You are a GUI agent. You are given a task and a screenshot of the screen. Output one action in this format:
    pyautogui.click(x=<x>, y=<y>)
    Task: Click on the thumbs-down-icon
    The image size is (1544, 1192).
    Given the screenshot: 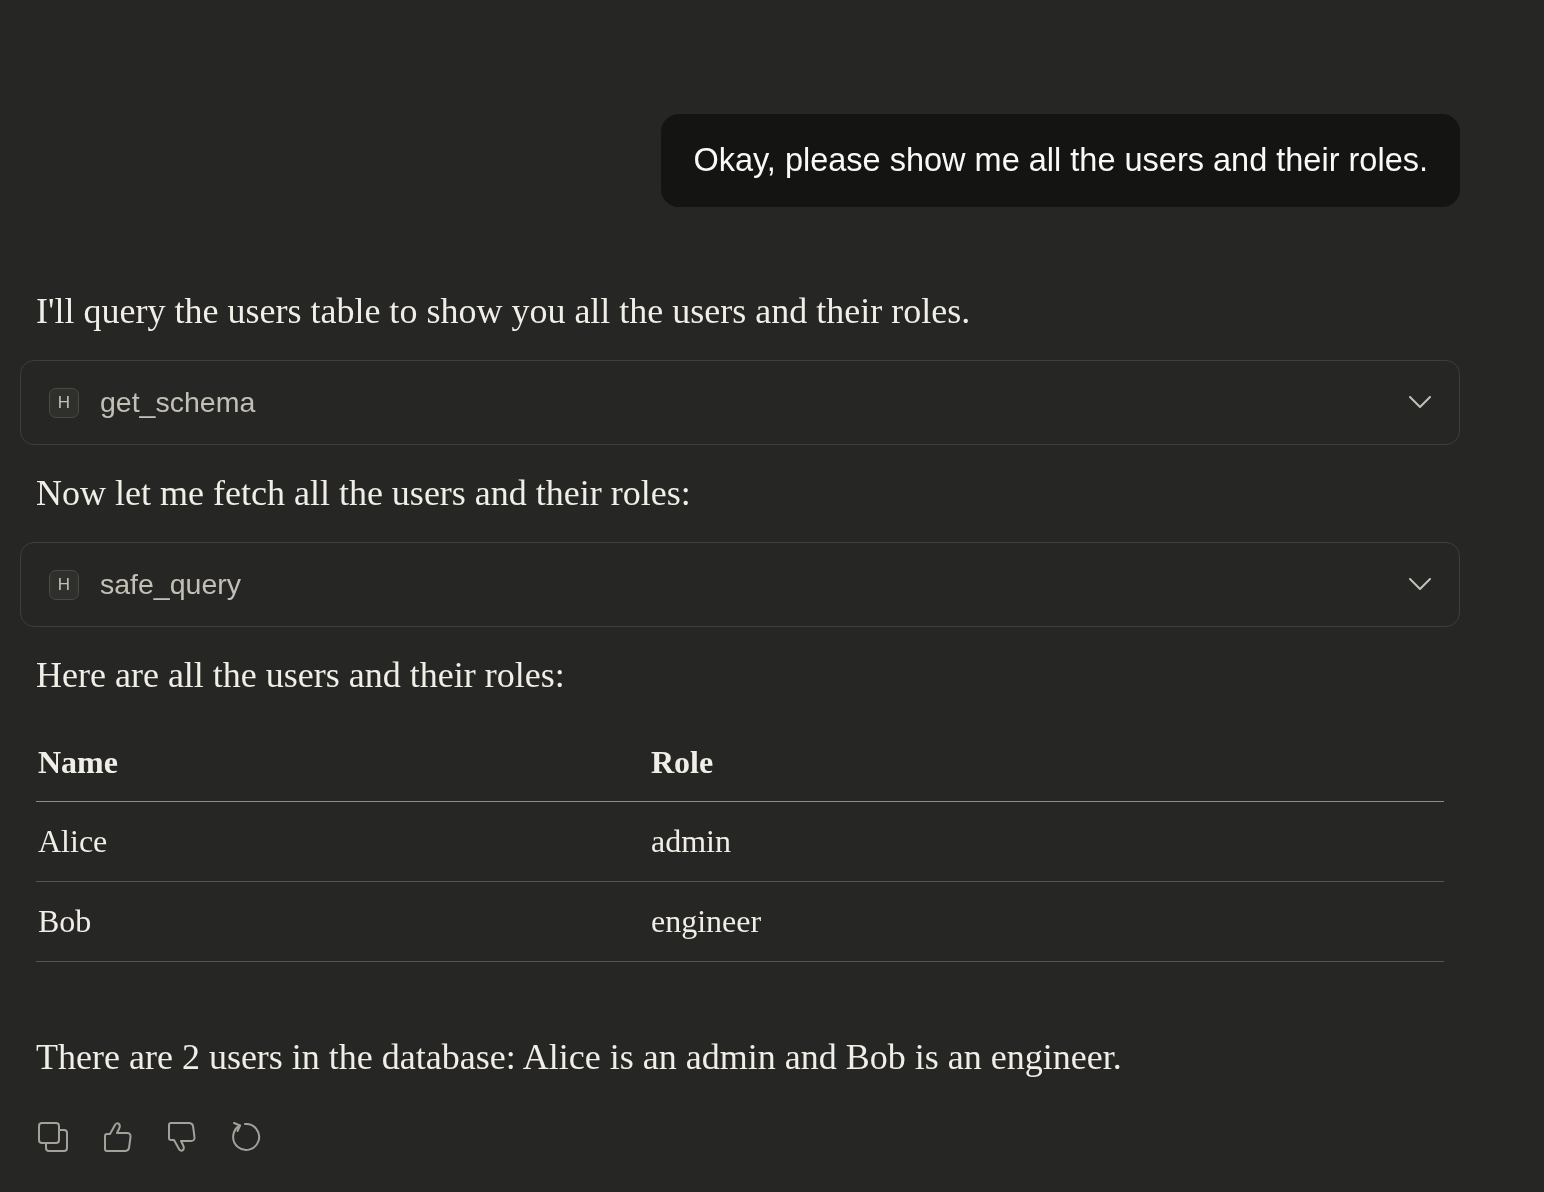 What is the action you would take?
    pyautogui.click(x=181, y=1137)
    